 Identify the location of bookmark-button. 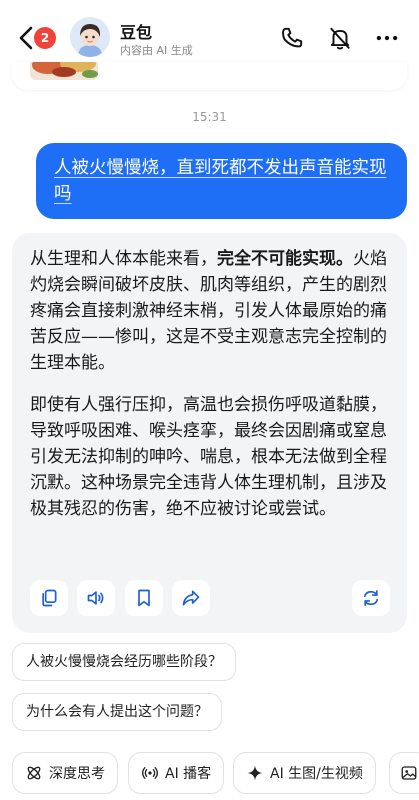
(144, 598).